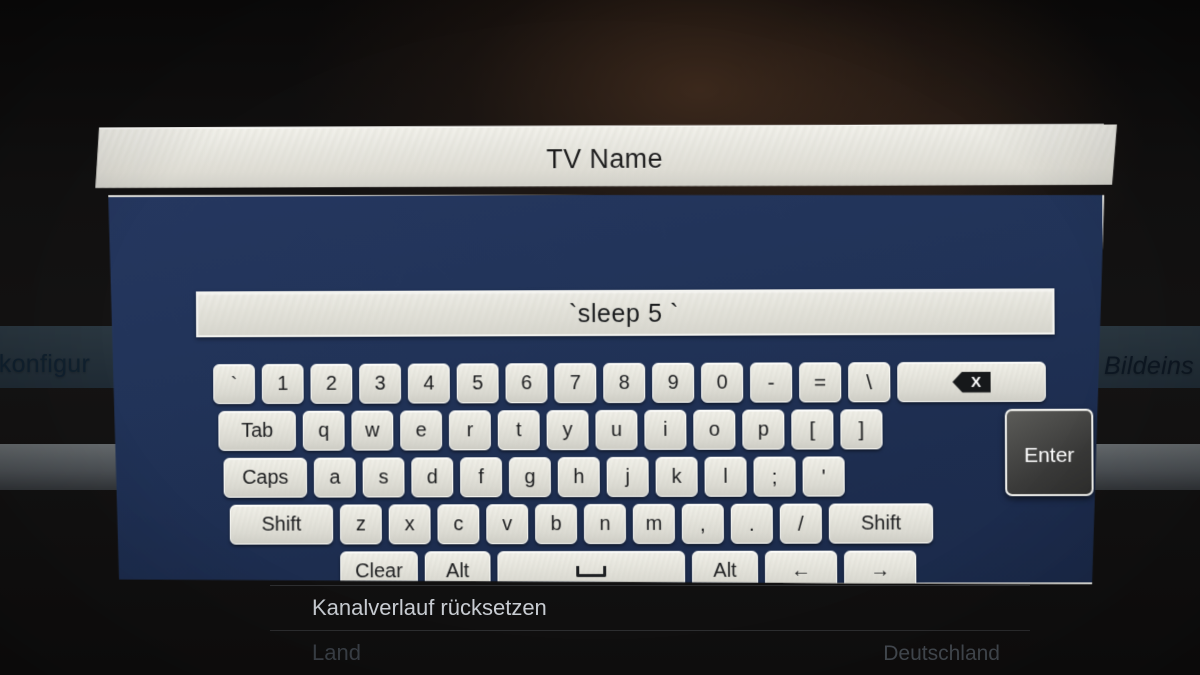 The width and height of the screenshot is (1200, 675). What do you see at coordinates (881, 523) in the screenshot?
I see `key-shift-right: Shift` at bounding box center [881, 523].